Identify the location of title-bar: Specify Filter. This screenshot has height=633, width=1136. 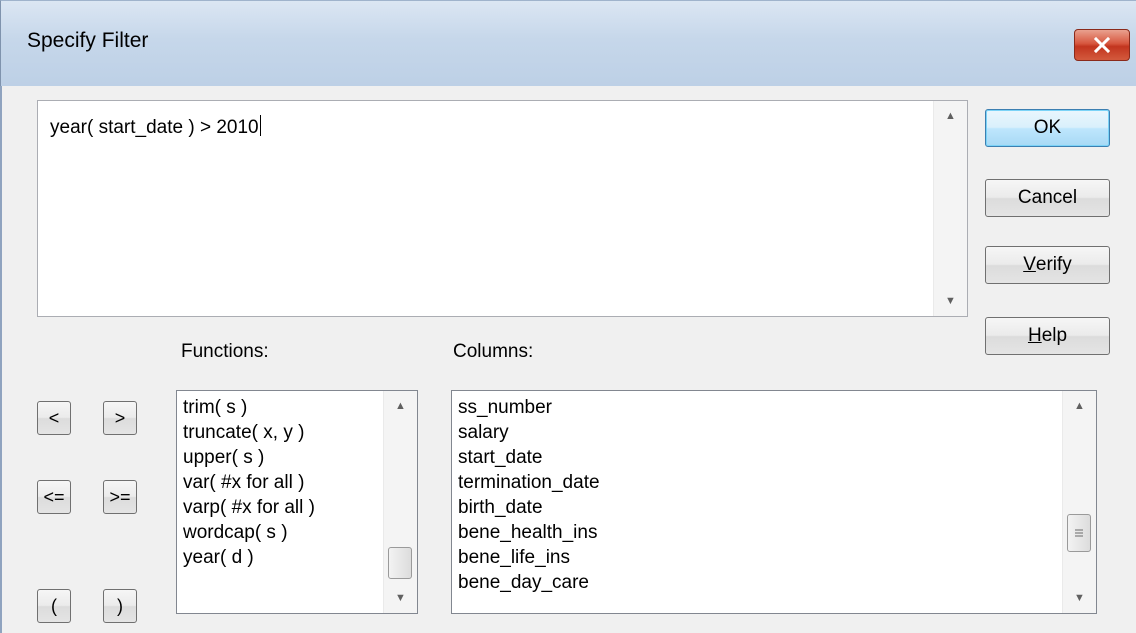
(568, 43).